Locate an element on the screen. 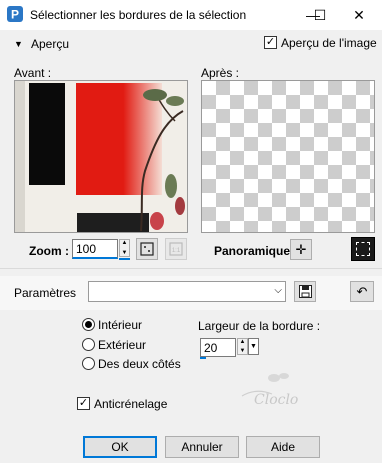 This screenshot has height=463, width=382. svg-text: 1:1 is located at coordinates (176, 251).